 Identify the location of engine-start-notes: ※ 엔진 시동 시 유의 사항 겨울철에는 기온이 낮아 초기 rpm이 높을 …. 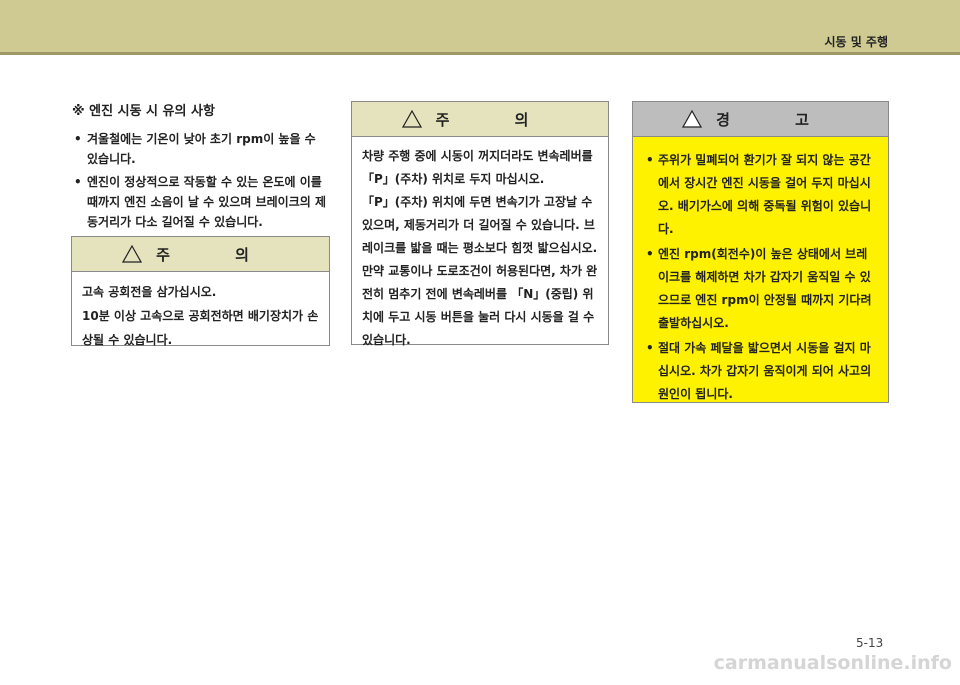
(201, 167).